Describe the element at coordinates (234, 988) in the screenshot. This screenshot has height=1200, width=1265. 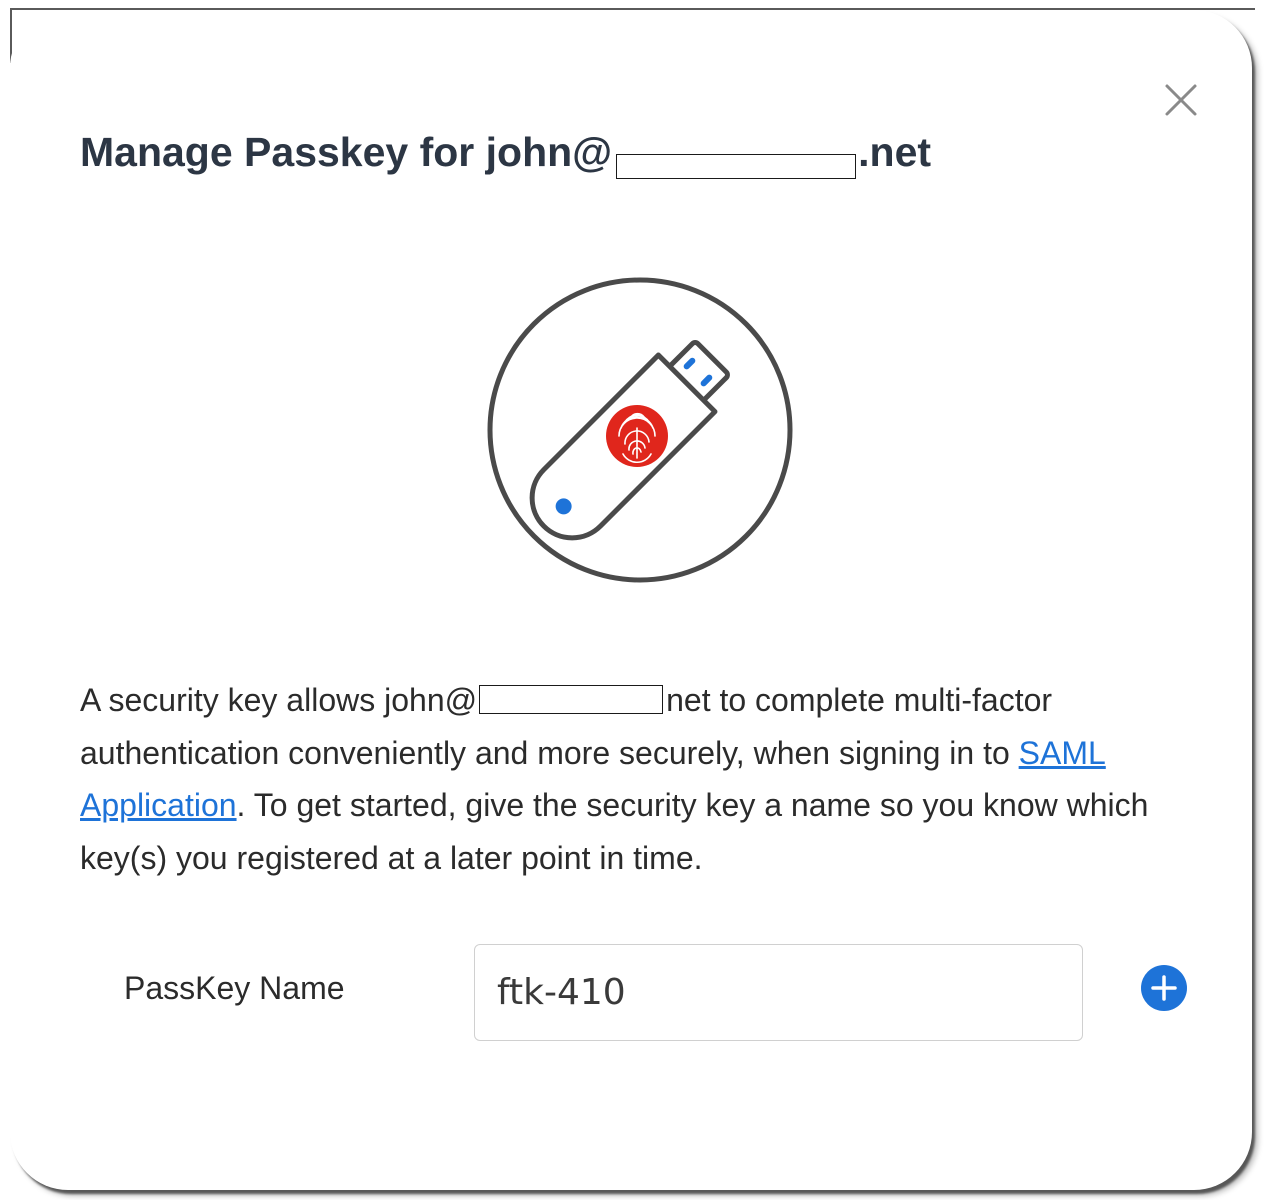
I see `passkey-name-label: PassKey Name` at that location.